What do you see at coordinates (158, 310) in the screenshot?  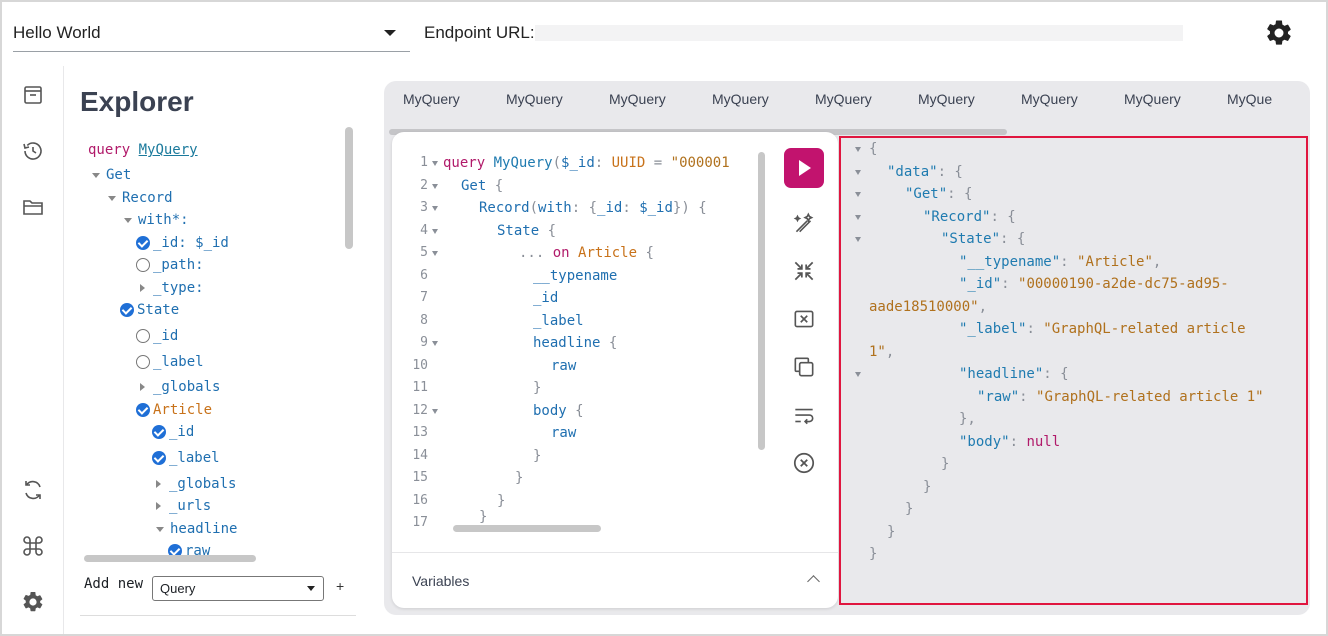 I see `tree-item-label: State` at bounding box center [158, 310].